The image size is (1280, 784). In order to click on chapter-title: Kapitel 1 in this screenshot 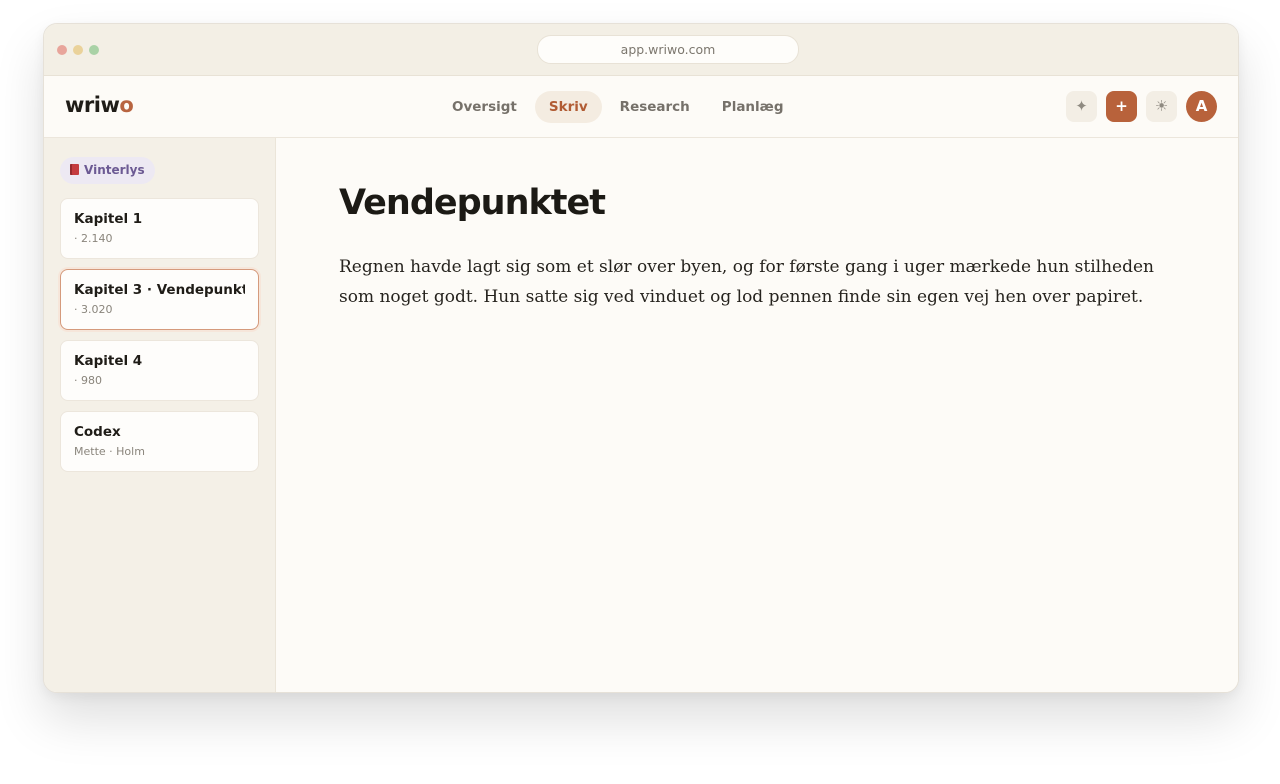, I will do `click(108, 219)`.